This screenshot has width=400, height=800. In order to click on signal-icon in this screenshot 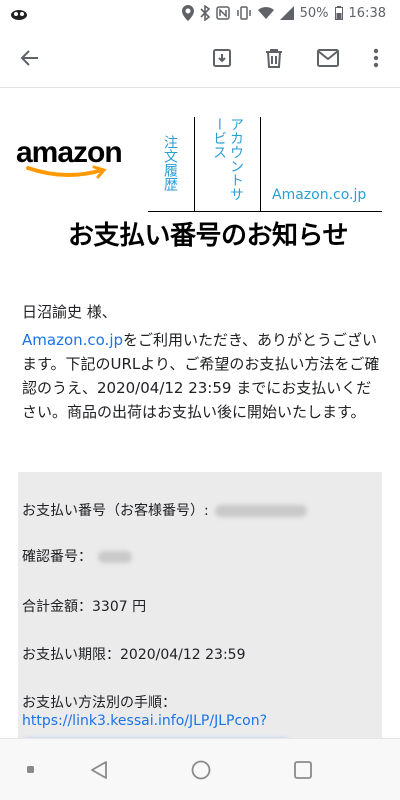, I will do `click(286, 13)`.